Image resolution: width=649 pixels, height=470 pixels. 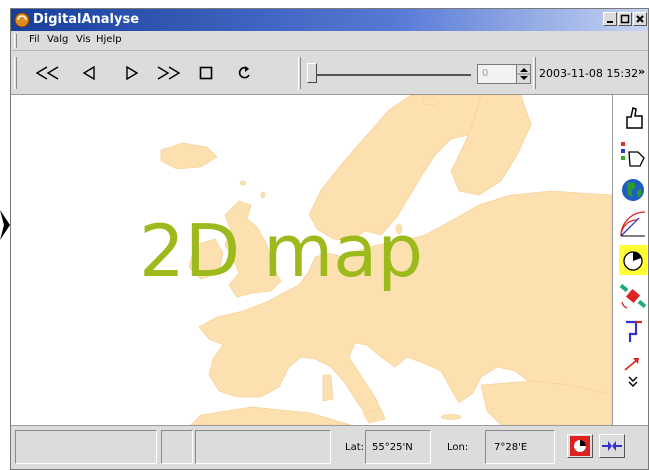 I want to click on chevron-down-double-icon, so click(x=633, y=381).